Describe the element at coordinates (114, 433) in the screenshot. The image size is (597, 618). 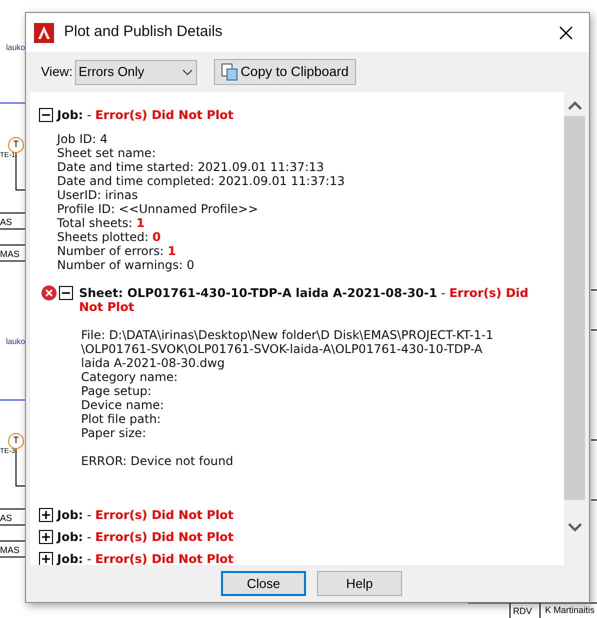
I see `sheet-detail: Paper size:` at that location.